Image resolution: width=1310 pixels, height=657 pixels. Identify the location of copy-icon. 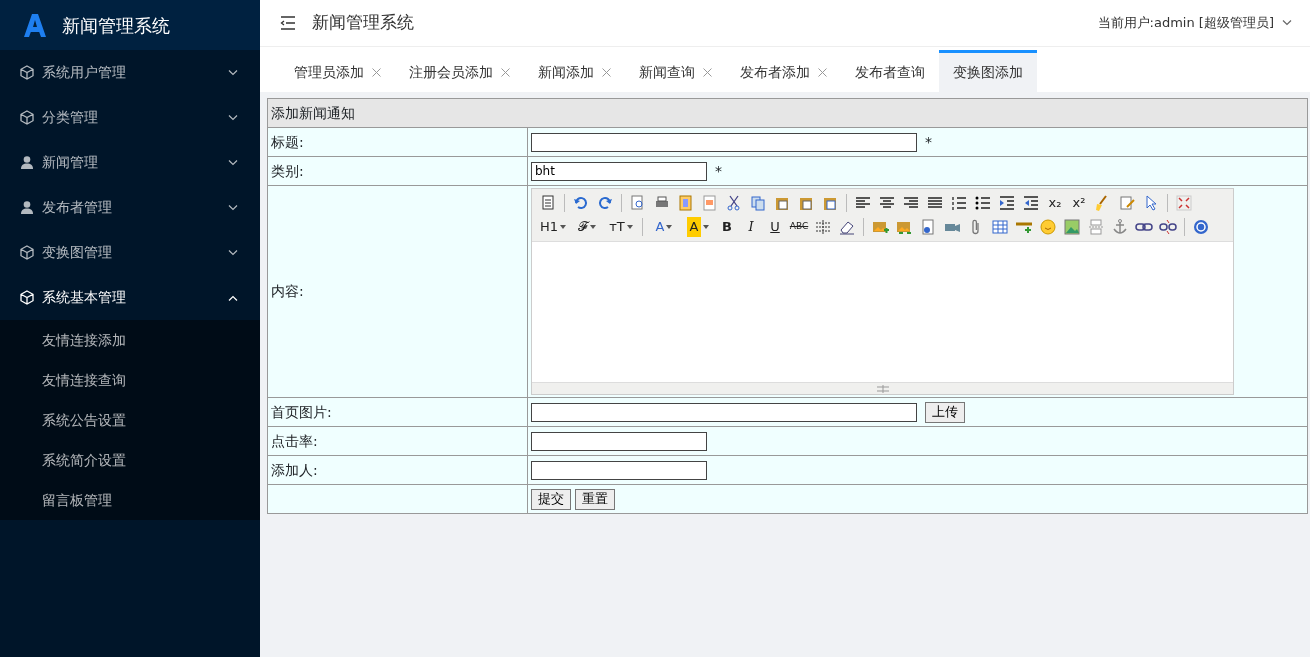
(758, 203).